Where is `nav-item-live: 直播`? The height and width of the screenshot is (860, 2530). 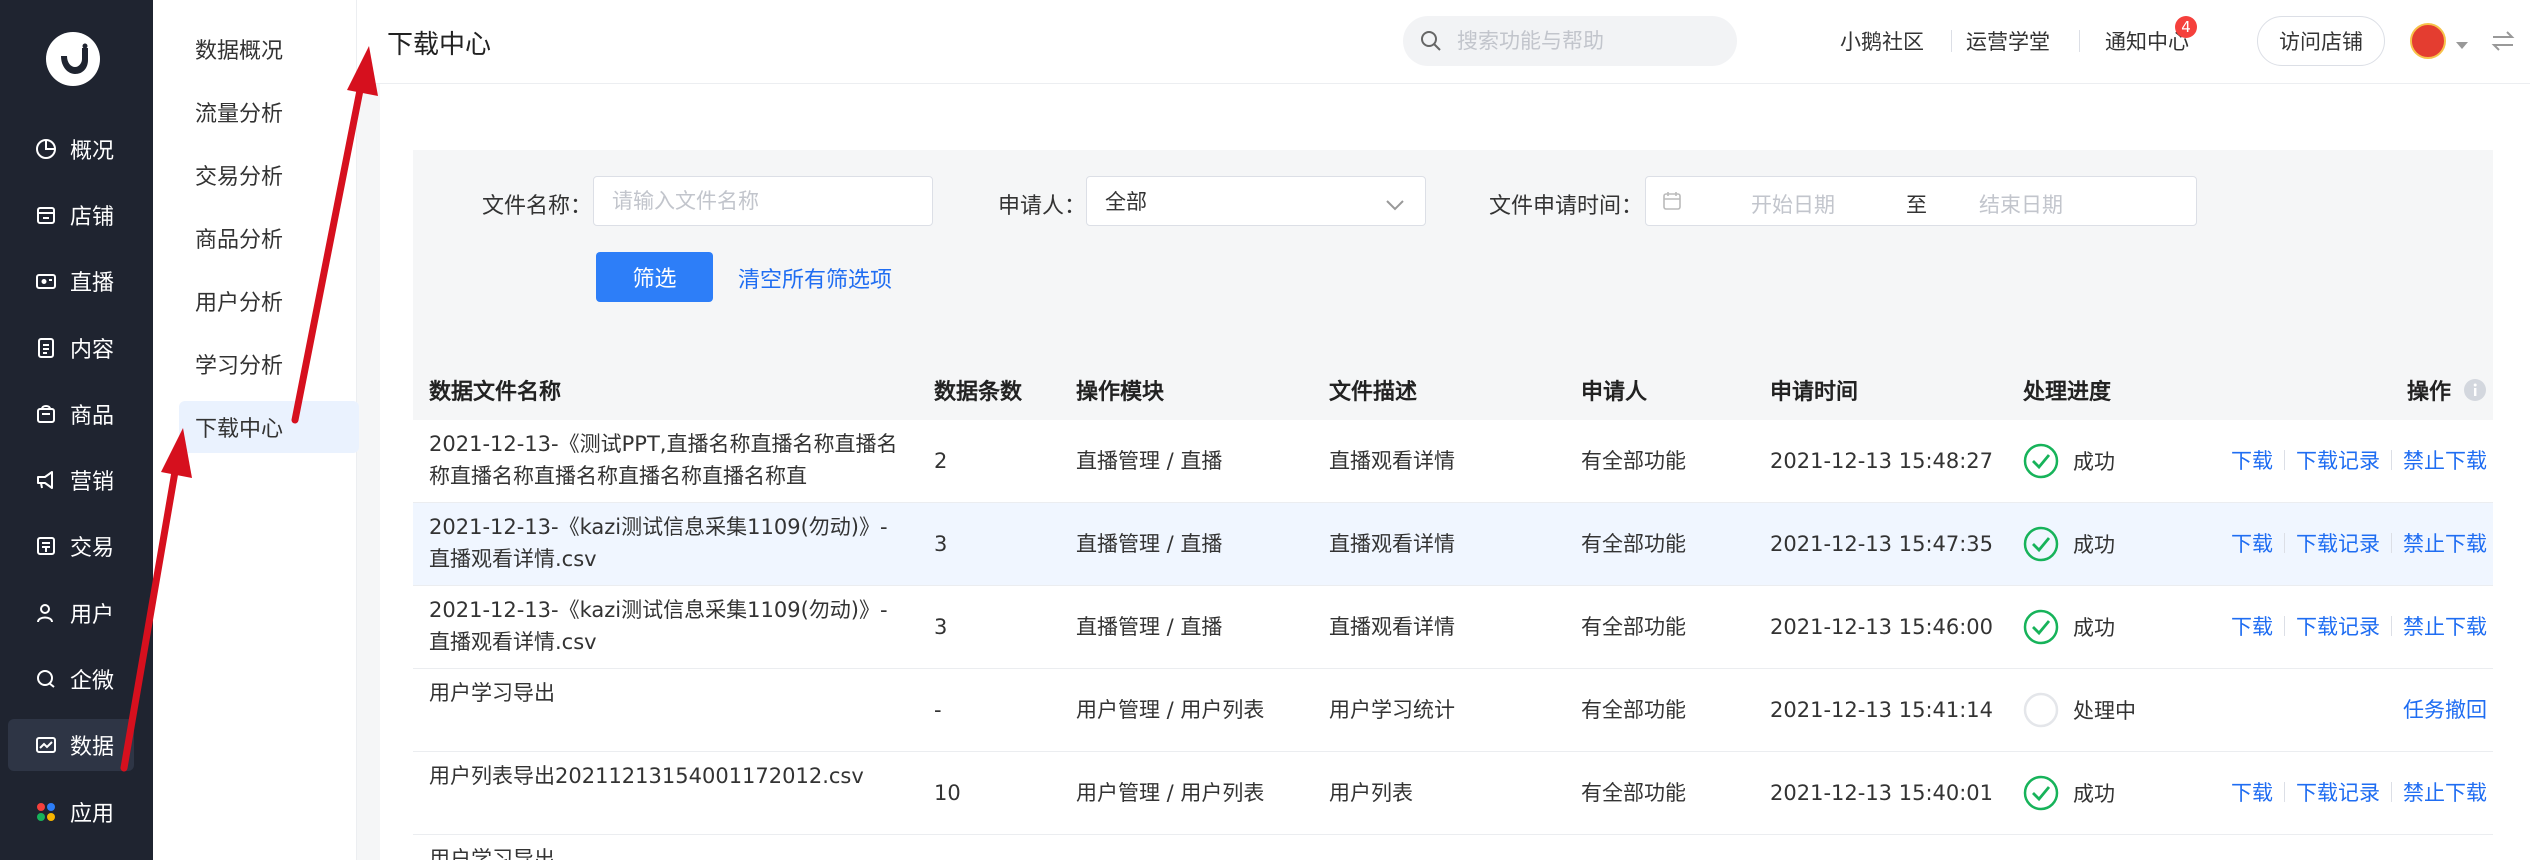
nav-item-live: 直播 is located at coordinates (71, 281).